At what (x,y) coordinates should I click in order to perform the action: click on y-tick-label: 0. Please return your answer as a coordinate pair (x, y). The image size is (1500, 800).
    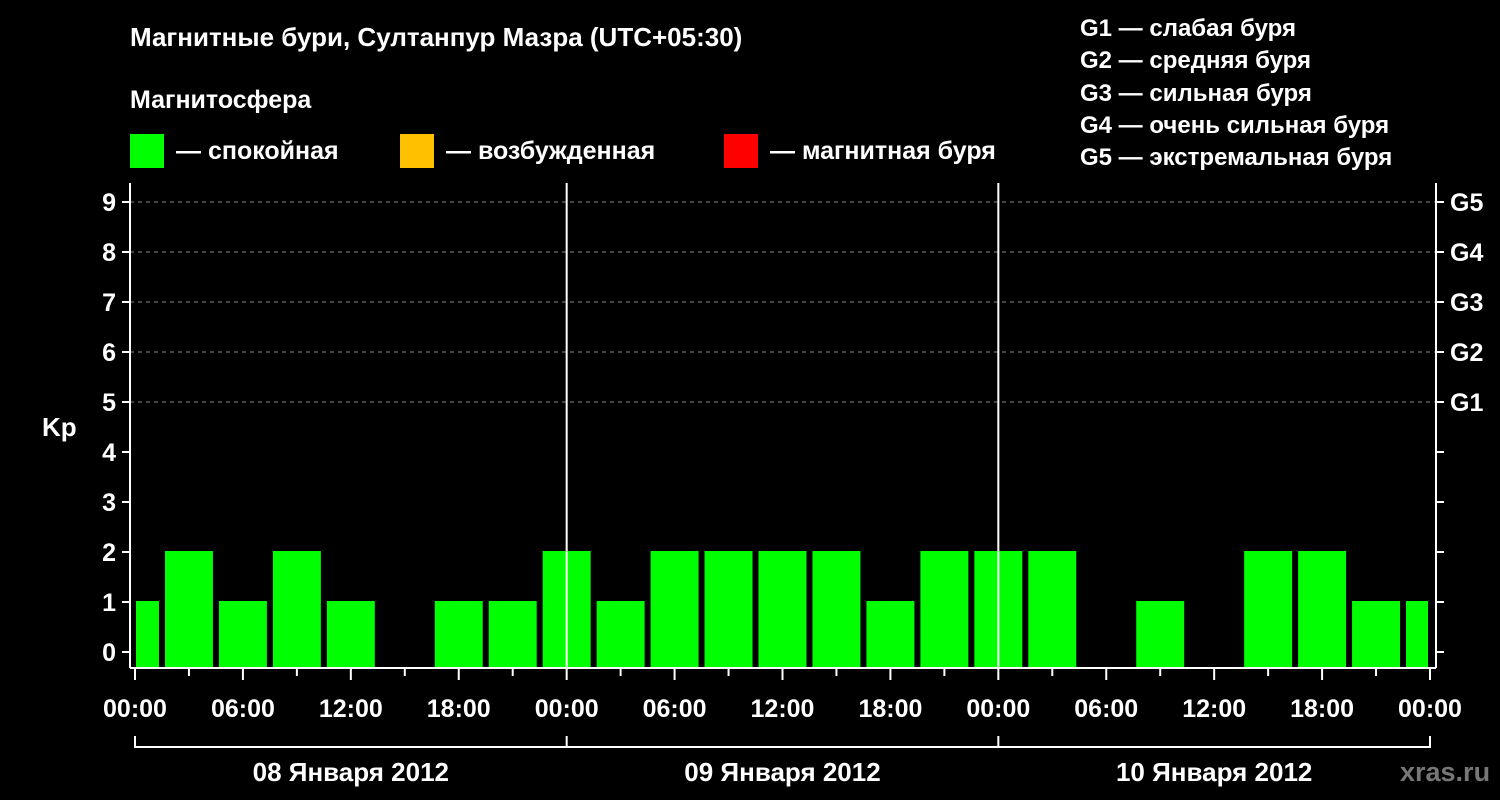
    Looking at the image, I should click on (109, 653).